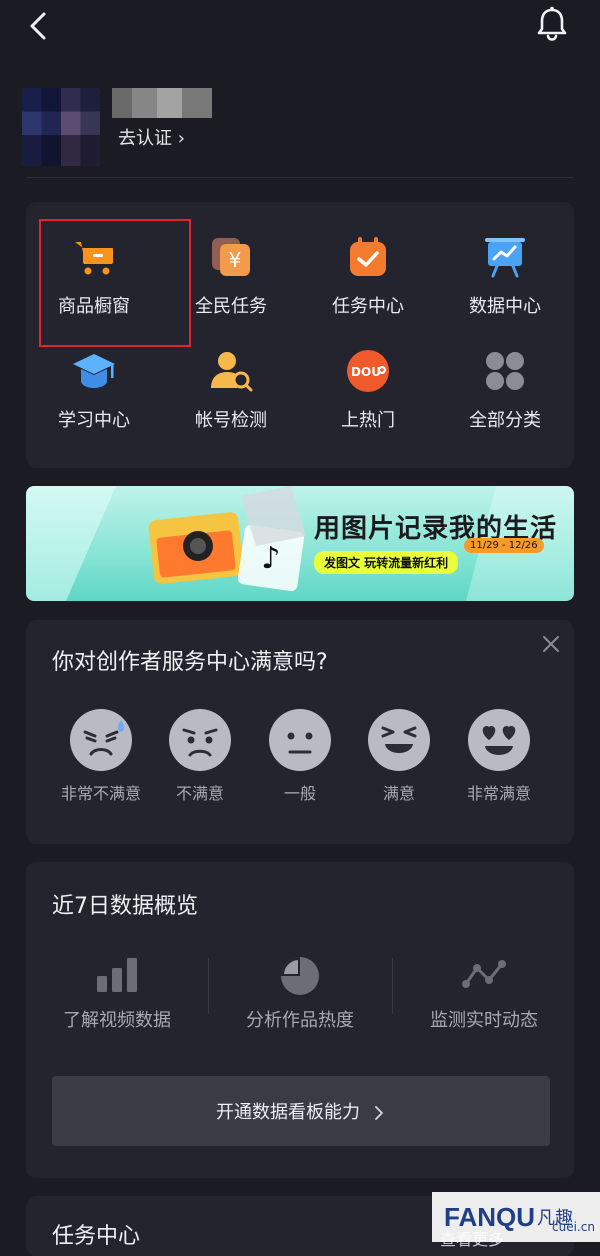  Describe the element at coordinates (505, 257) in the screenshot. I see `presentation-chart-icon` at that location.